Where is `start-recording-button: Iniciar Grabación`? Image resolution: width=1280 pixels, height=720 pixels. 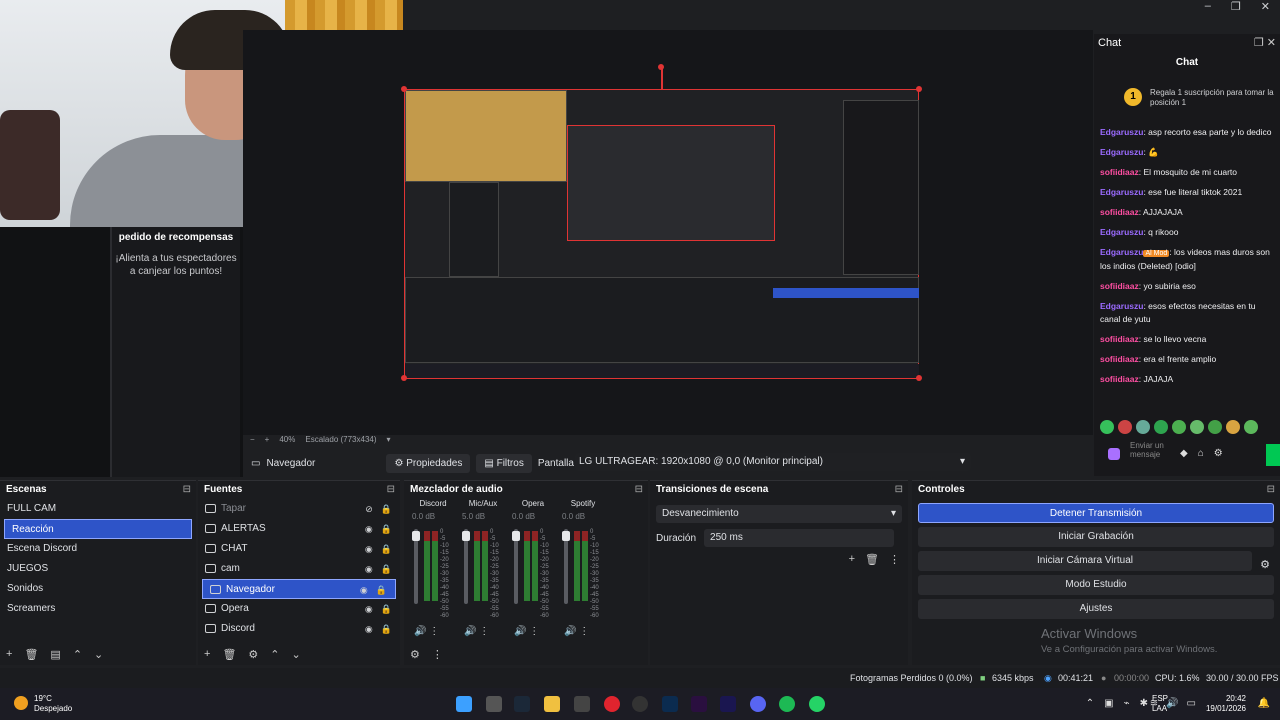 start-recording-button: Iniciar Grabación is located at coordinates (1096, 537).